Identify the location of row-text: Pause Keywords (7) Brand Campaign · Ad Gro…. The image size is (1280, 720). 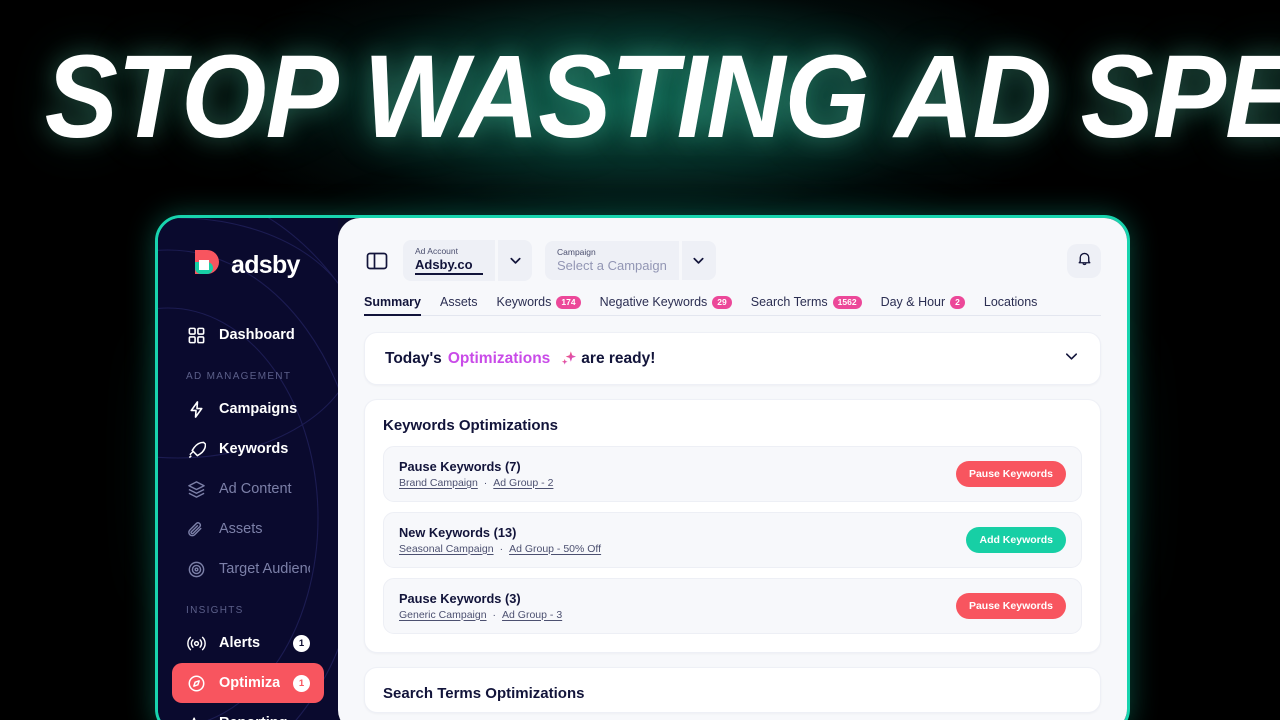
(677, 474).